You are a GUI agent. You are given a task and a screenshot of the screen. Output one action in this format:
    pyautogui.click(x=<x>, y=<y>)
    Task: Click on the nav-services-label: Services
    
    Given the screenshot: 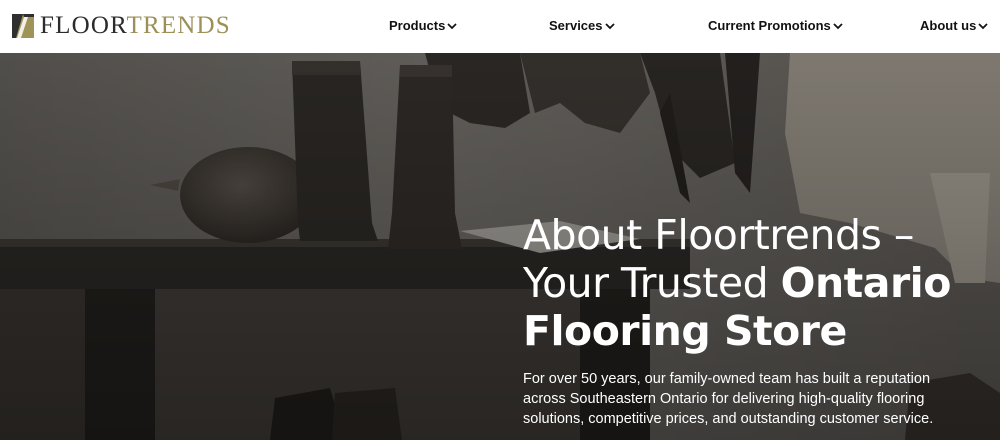 What is the action you would take?
    pyautogui.click(x=576, y=25)
    